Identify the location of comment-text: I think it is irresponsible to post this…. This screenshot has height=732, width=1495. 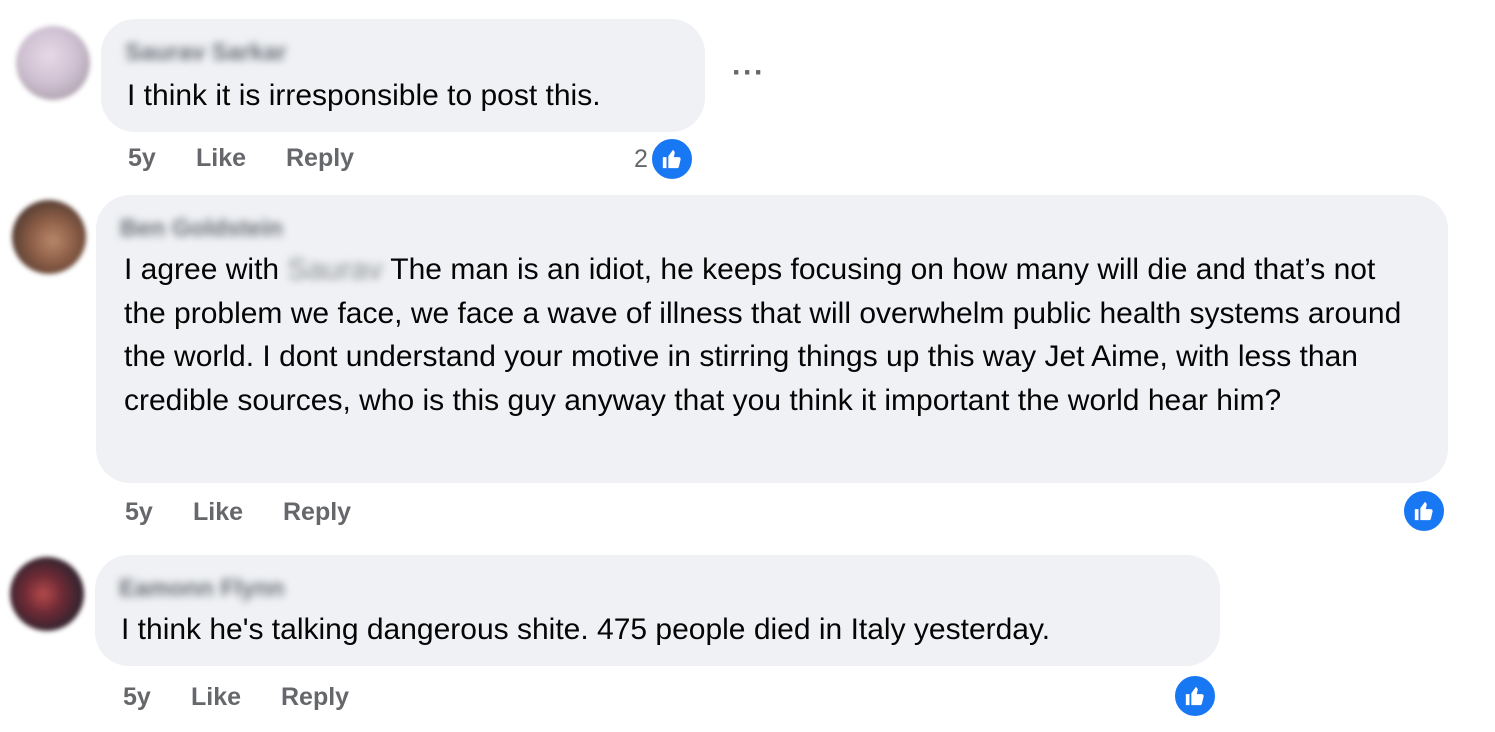
(364, 95).